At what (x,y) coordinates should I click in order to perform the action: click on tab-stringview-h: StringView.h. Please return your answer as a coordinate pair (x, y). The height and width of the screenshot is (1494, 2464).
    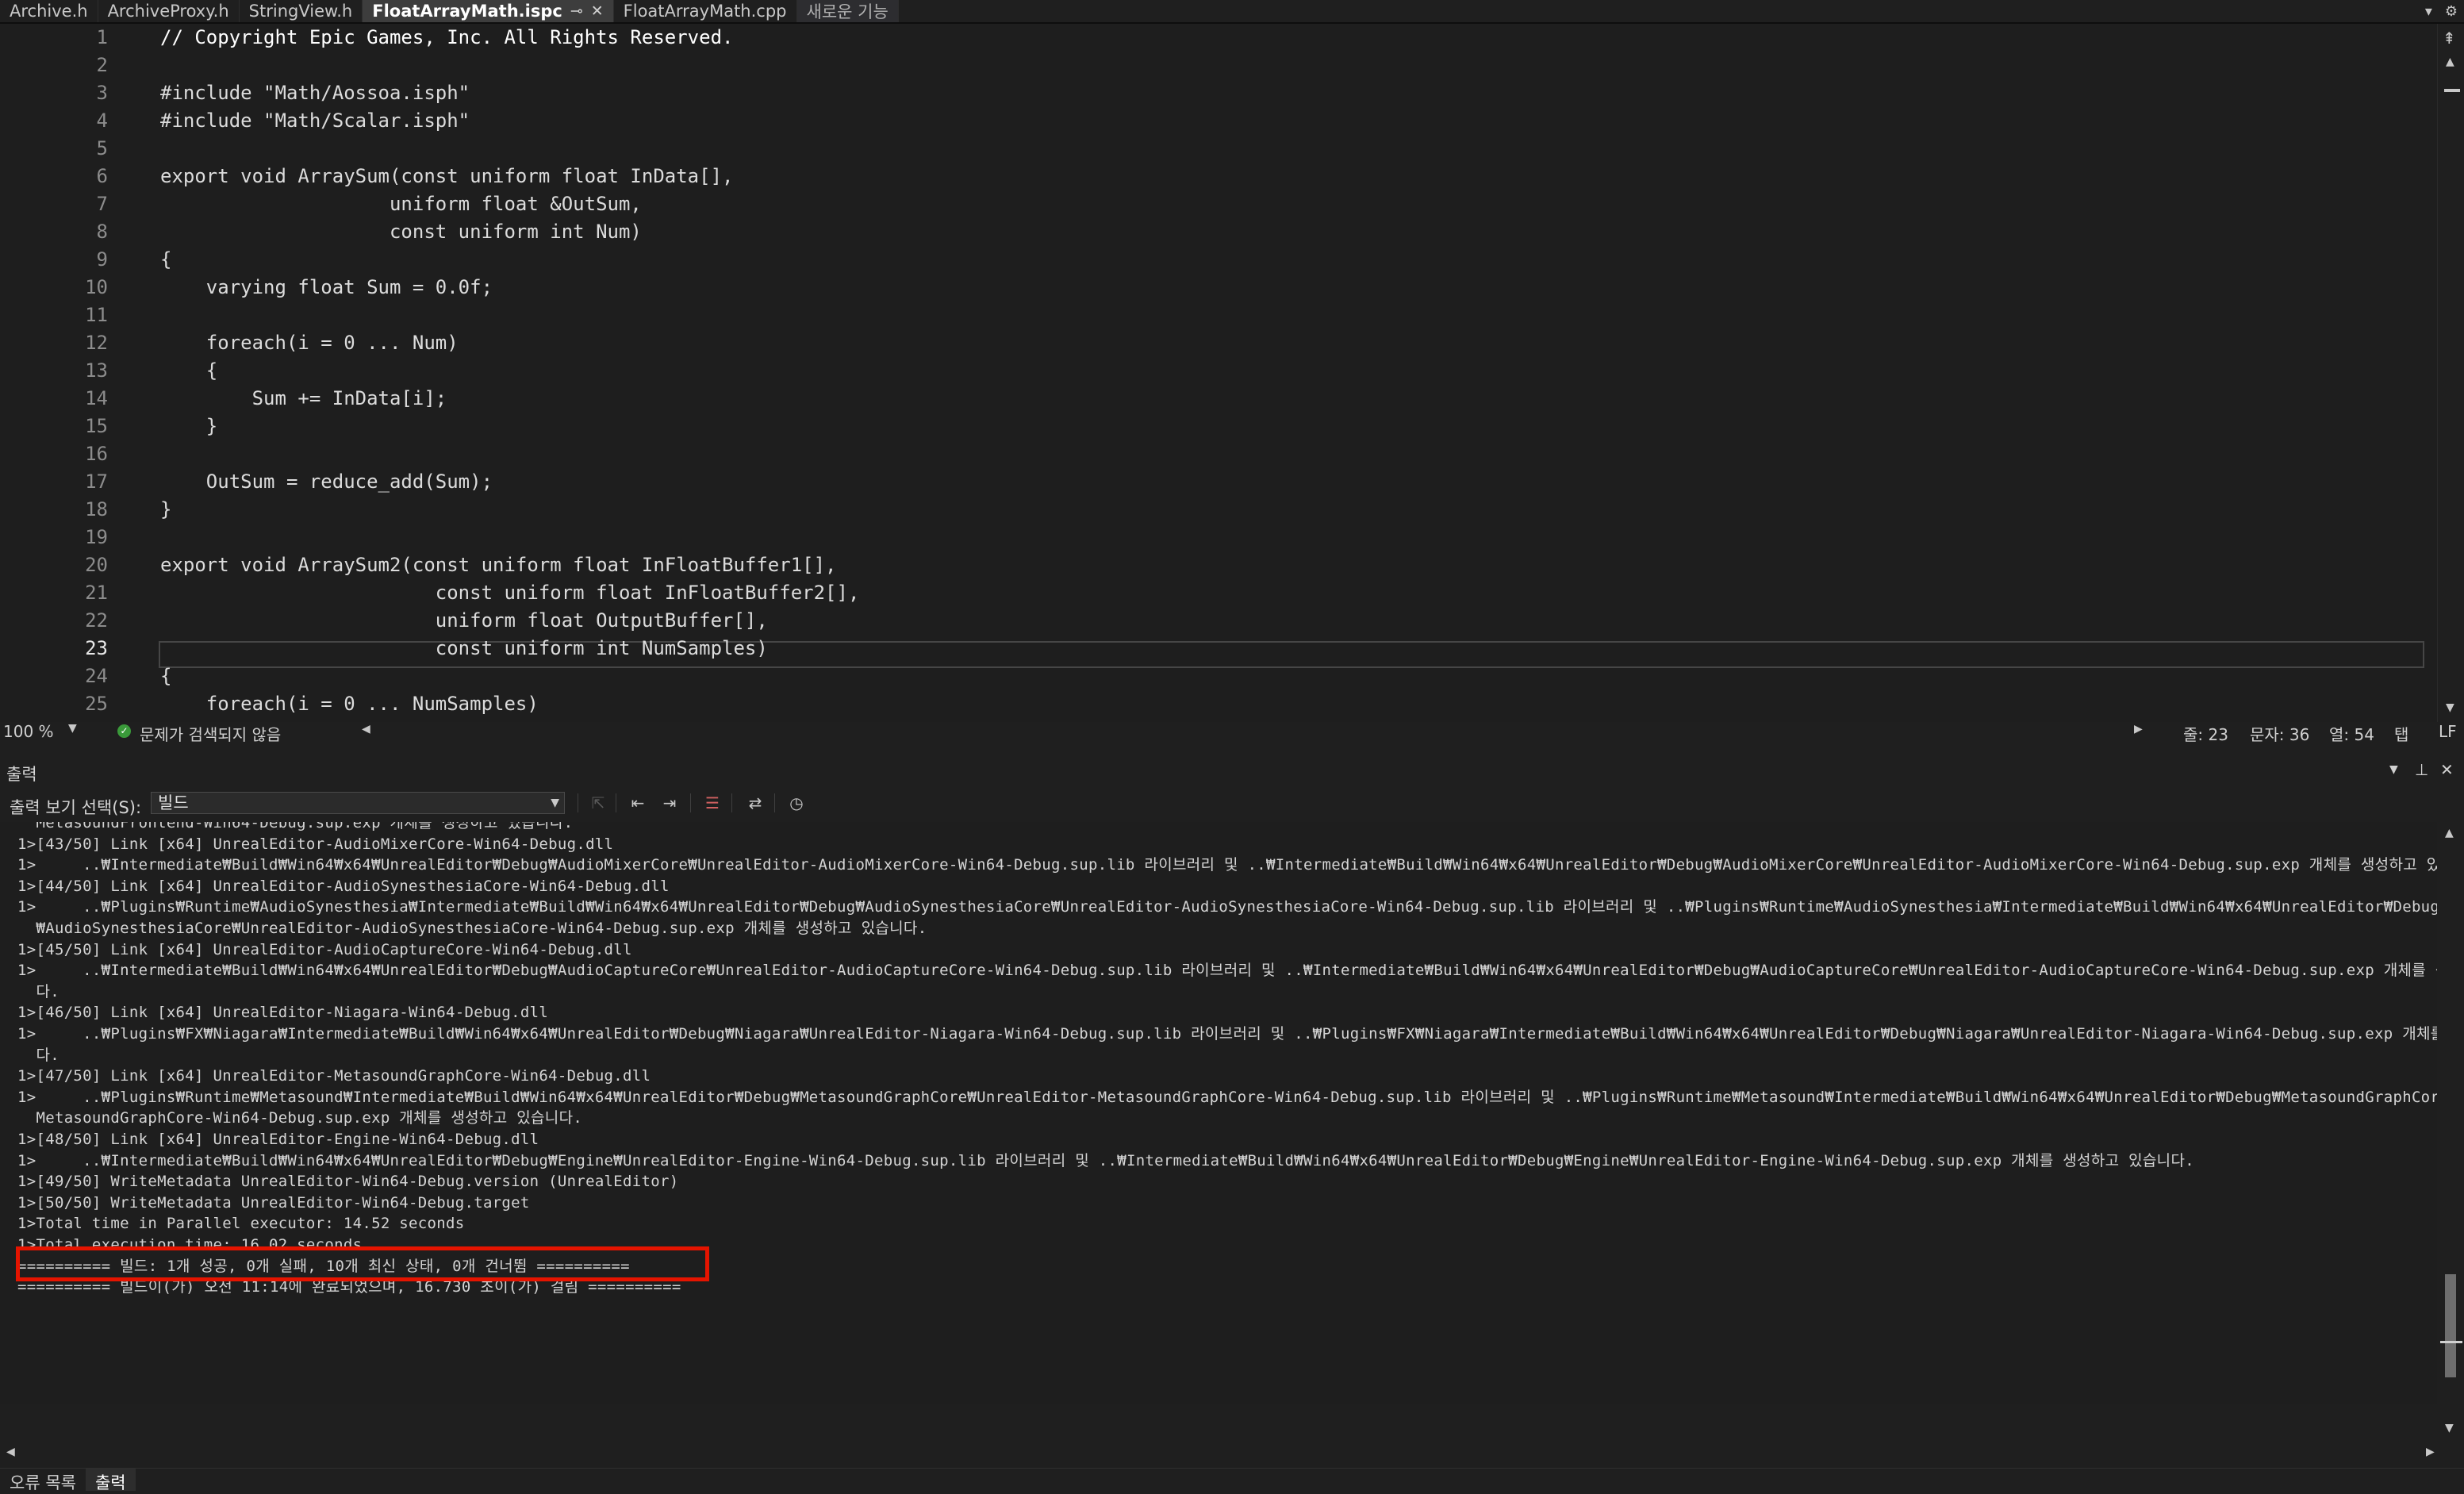
    Looking at the image, I should click on (301, 11).